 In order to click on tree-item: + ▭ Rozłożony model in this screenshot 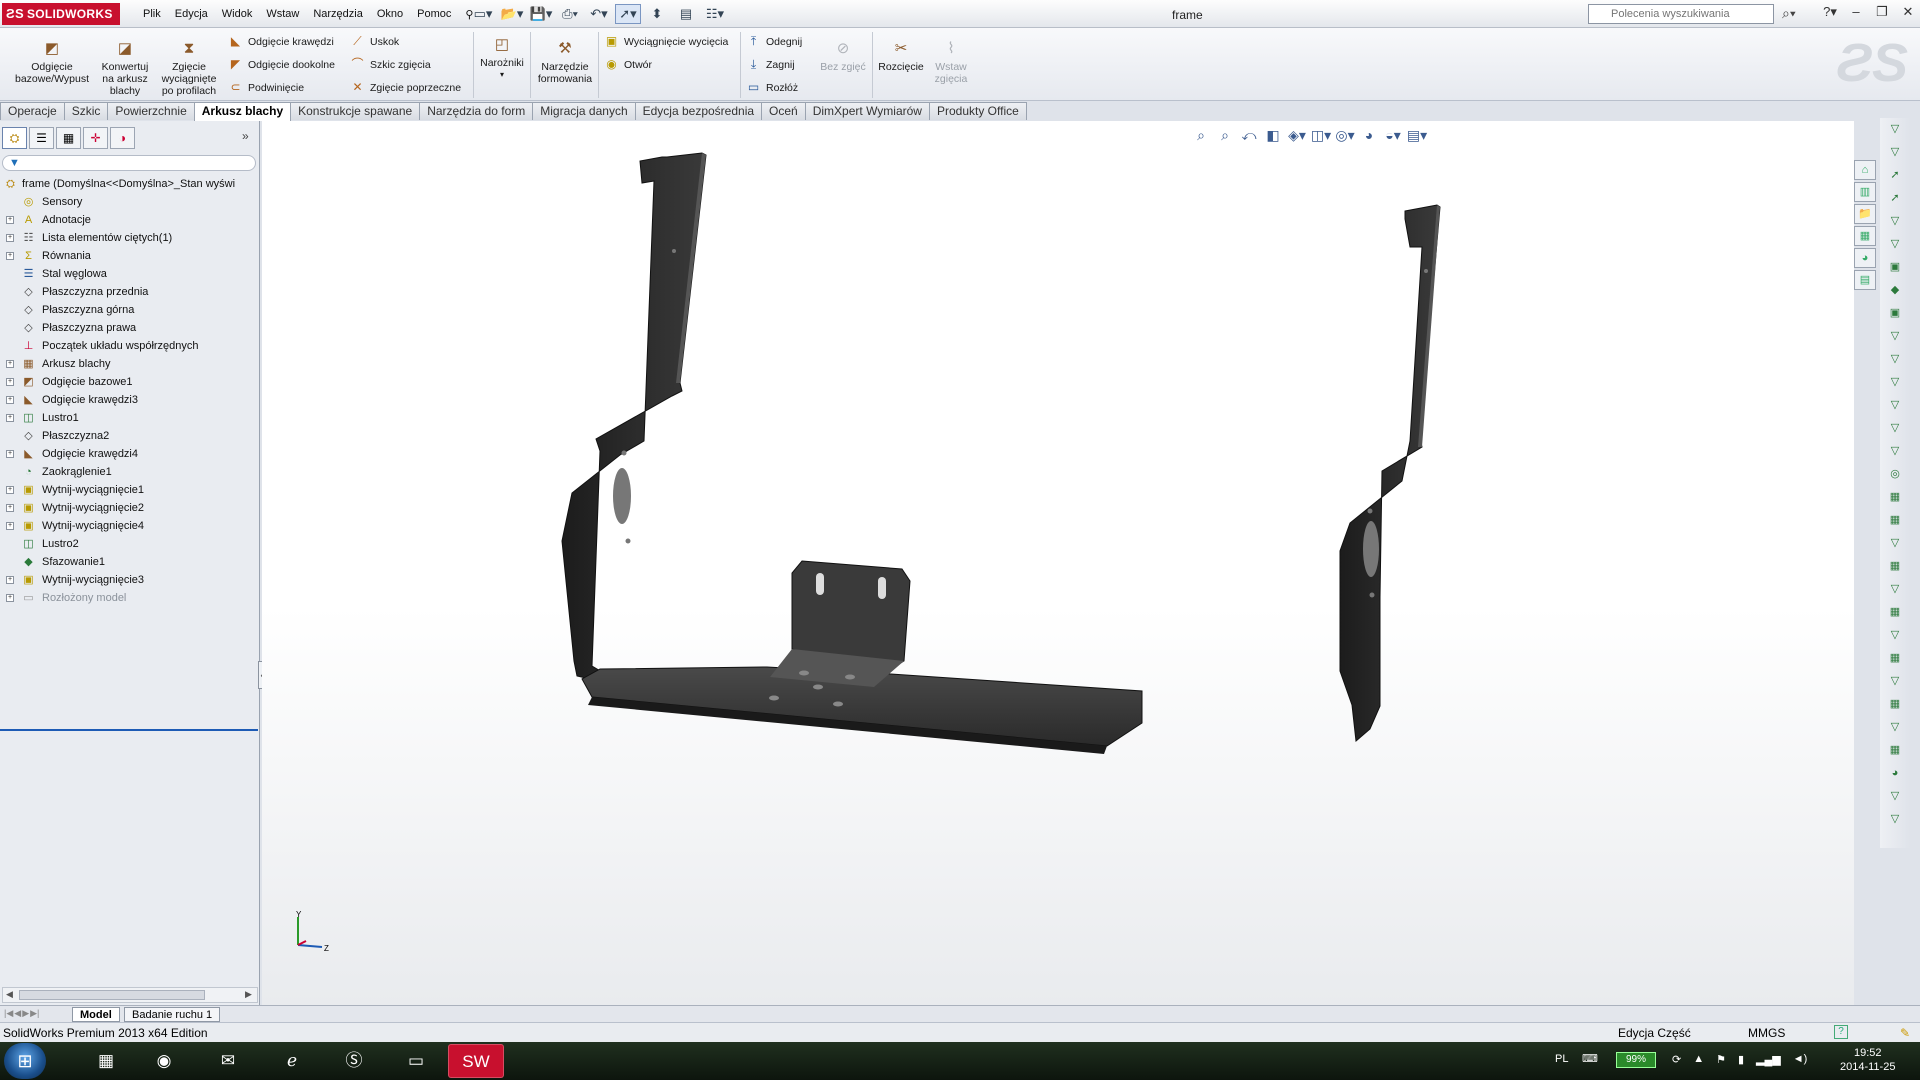, I will do `click(129, 598)`.